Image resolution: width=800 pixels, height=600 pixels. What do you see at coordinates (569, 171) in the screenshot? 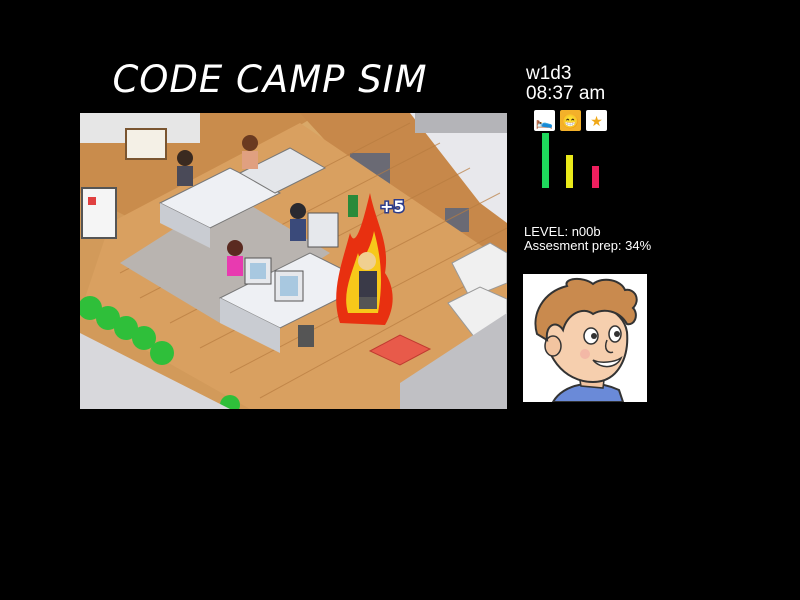
I see `happiness-bar` at bounding box center [569, 171].